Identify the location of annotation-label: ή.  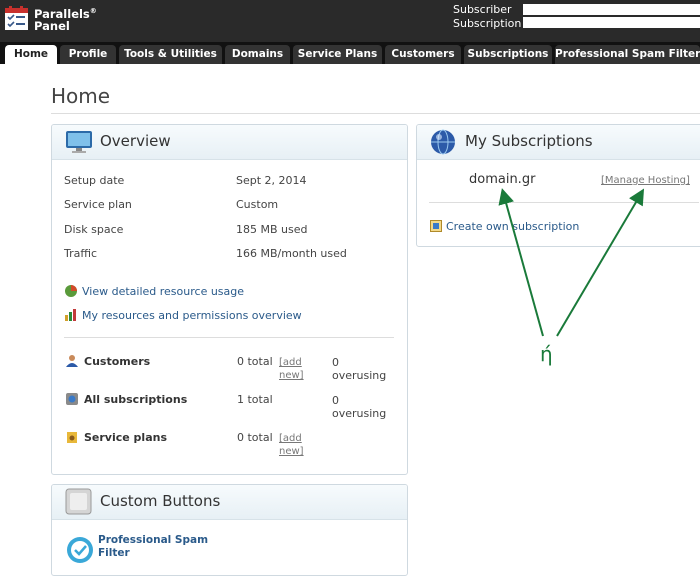
(546, 354).